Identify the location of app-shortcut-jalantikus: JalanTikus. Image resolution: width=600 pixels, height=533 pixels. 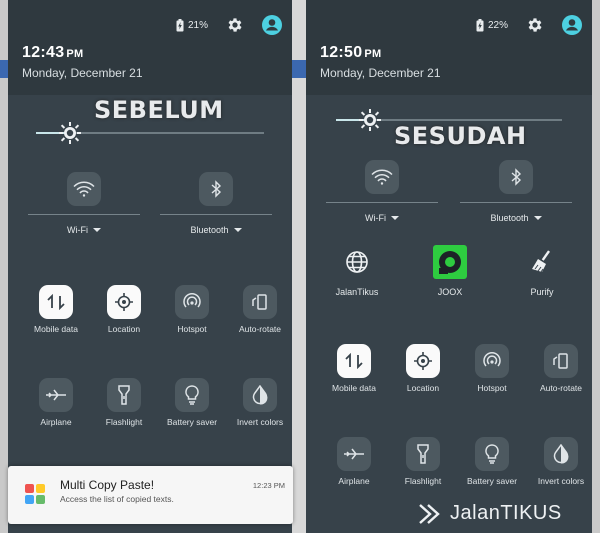
(357, 271).